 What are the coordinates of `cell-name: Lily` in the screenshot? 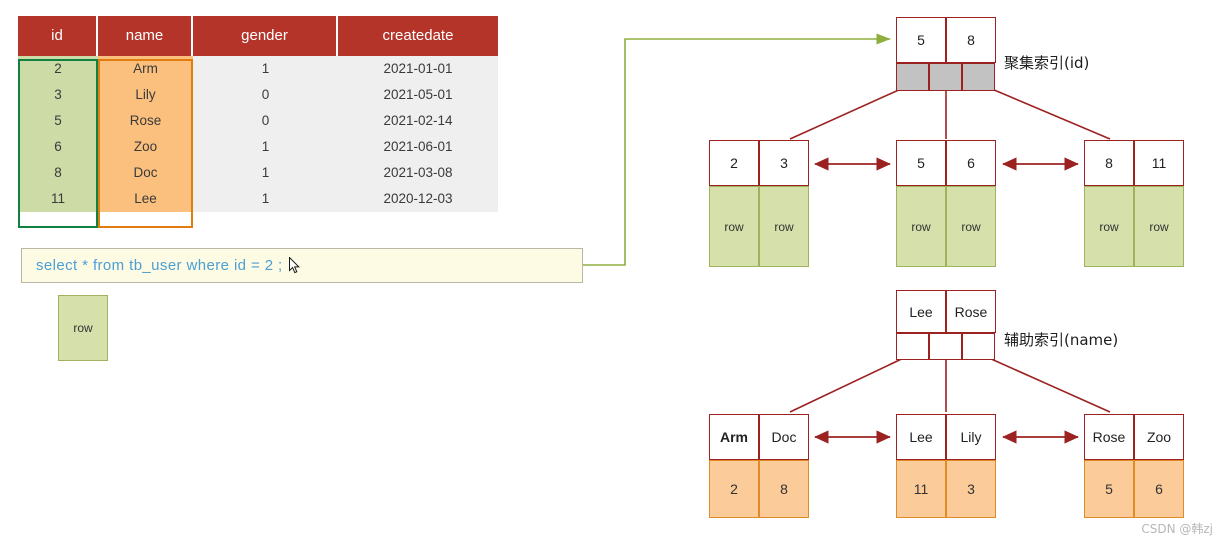 It's located at (145, 95).